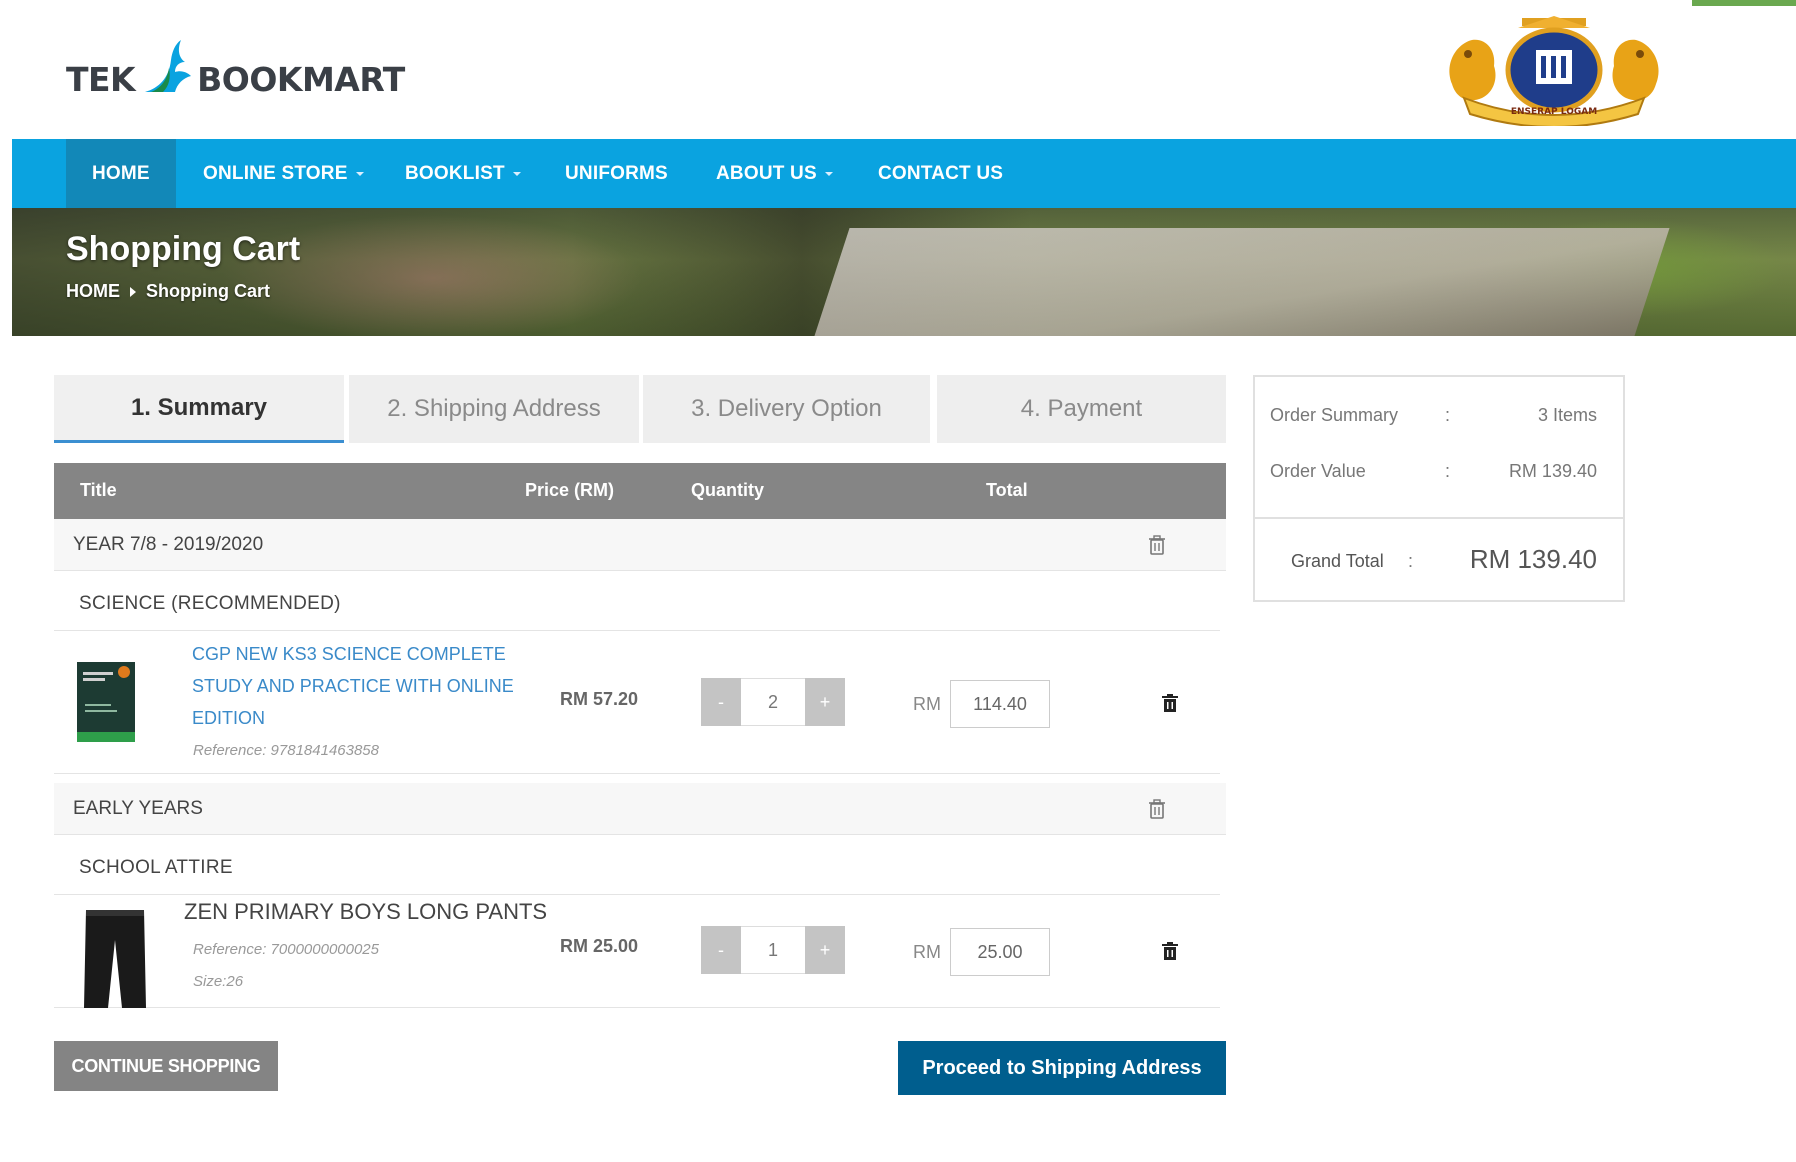  I want to click on svg-text: ENSERAP LOGAM, so click(1554, 112).